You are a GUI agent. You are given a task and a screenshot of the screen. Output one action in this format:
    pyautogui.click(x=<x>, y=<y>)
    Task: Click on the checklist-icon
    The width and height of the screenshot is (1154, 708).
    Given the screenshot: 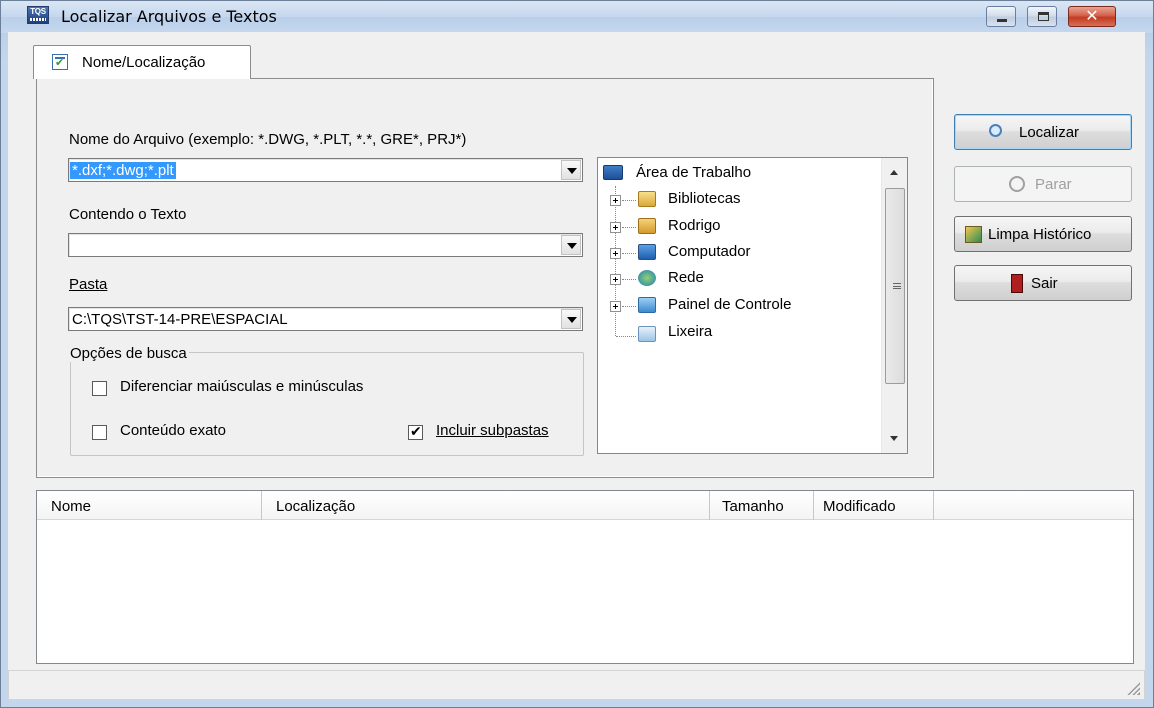 What is the action you would take?
    pyautogui.click(x=60, y=62)
    